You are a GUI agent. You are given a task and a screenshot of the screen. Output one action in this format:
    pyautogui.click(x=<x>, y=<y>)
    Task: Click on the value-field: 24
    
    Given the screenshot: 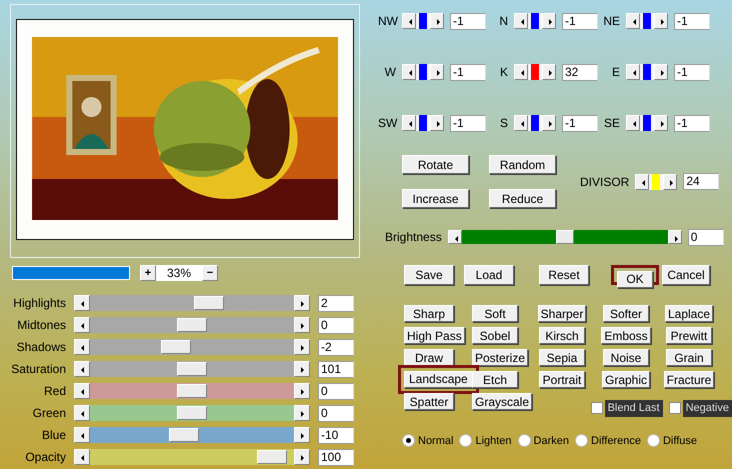 What is the action you would take?
    pyautogui.click(x=701, y=181)
    